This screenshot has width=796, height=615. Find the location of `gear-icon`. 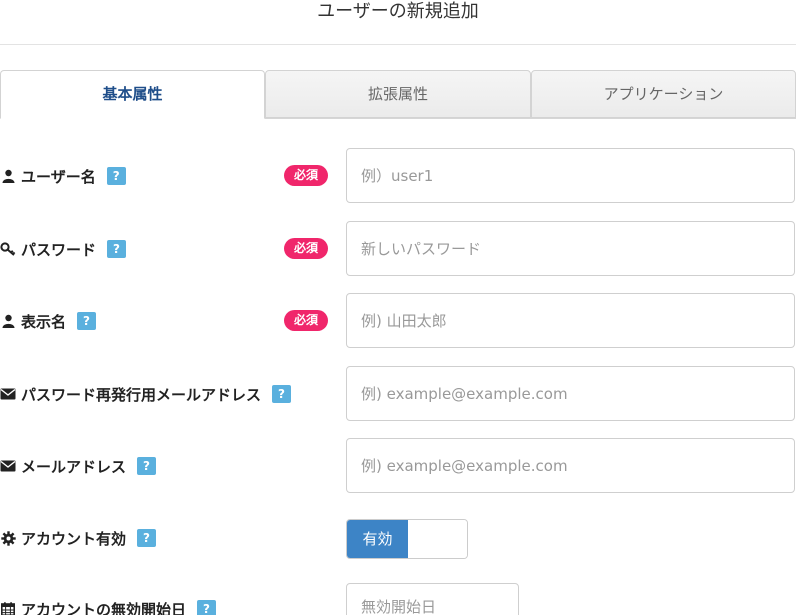

gear-icon is located at coordinates (8, 538).